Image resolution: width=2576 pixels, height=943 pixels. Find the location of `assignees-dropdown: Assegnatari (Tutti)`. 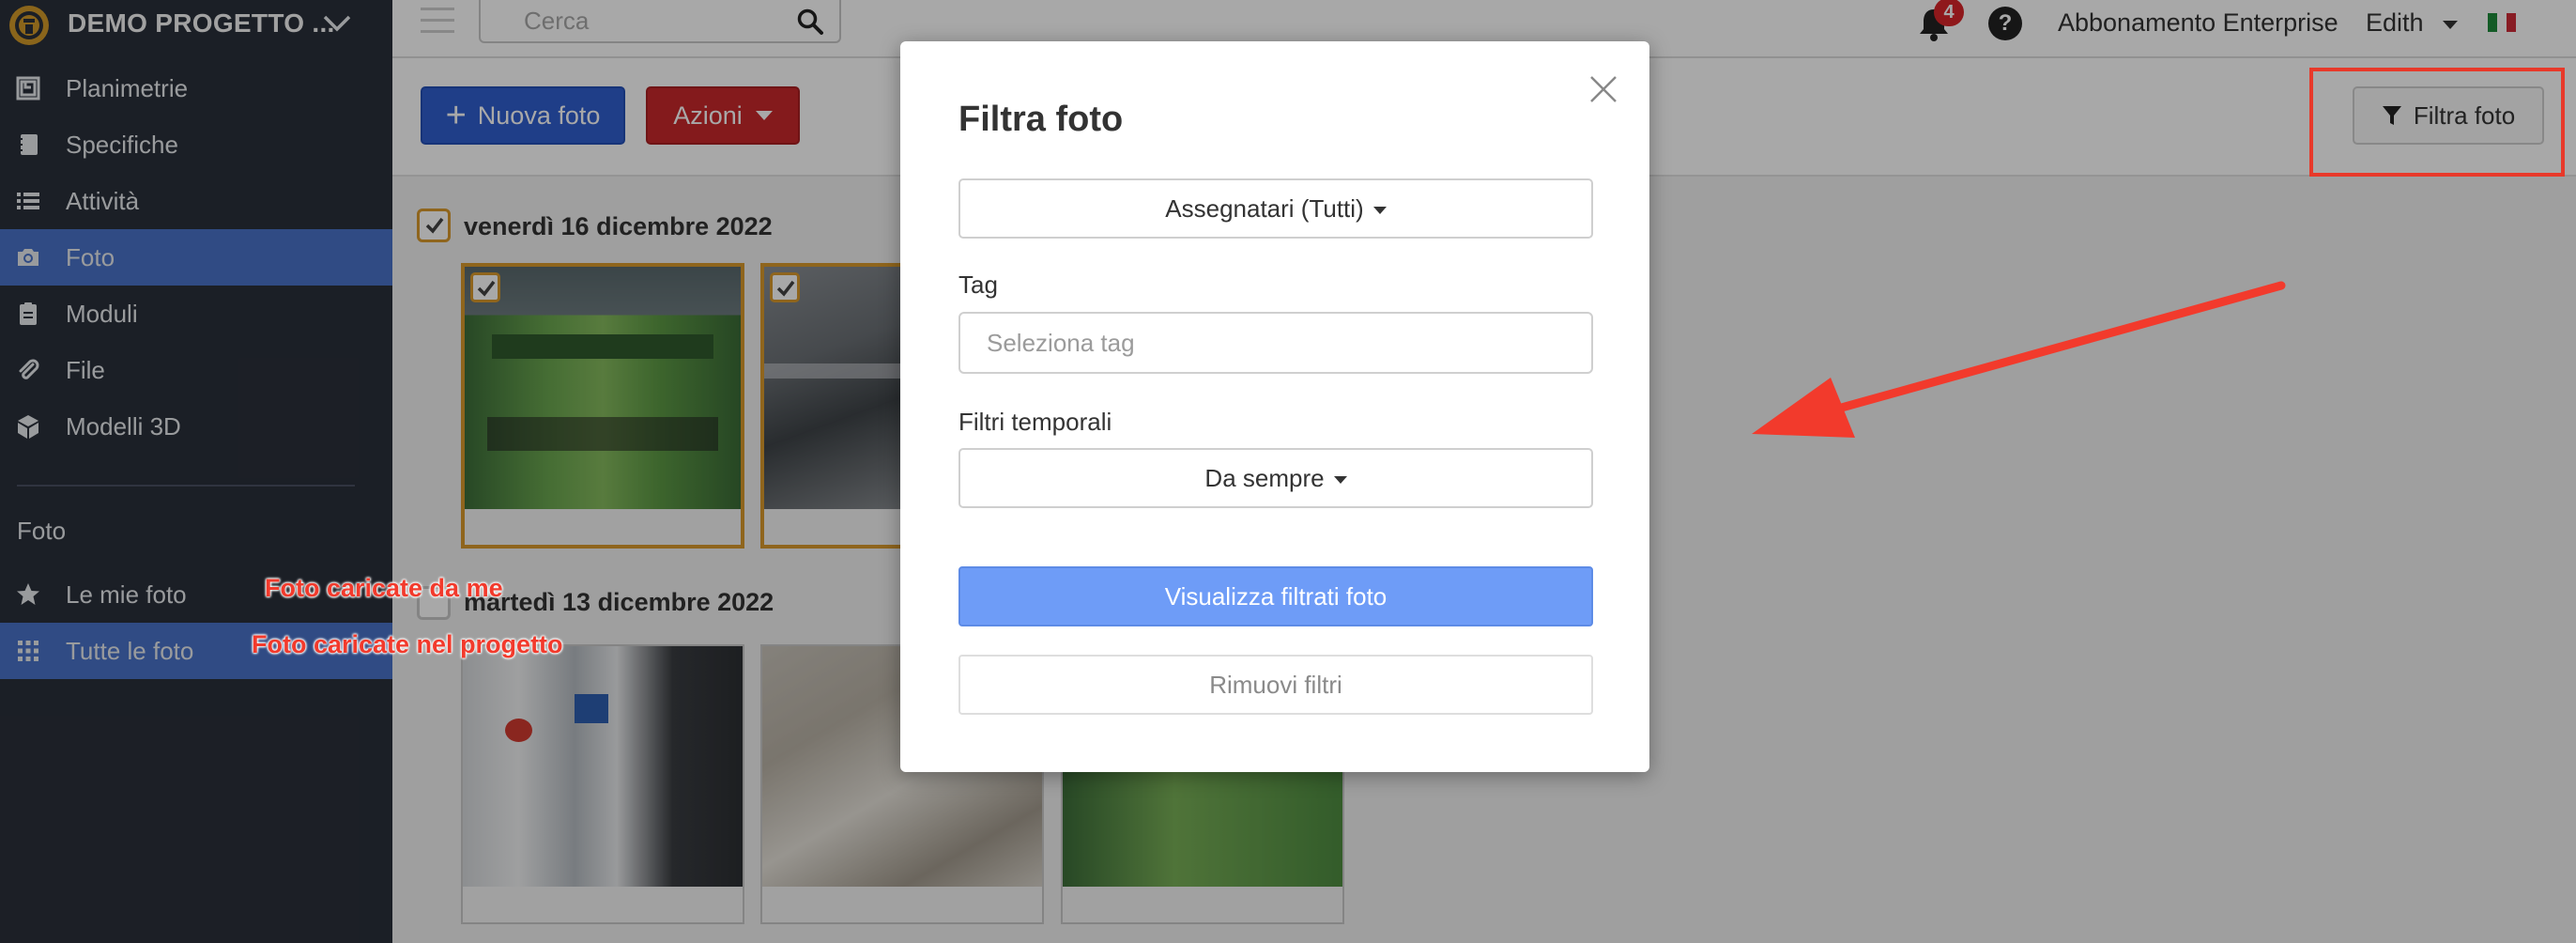

assignees-dropdown: Assegnatari (Tutti) is located at coordinates (1276, 209).